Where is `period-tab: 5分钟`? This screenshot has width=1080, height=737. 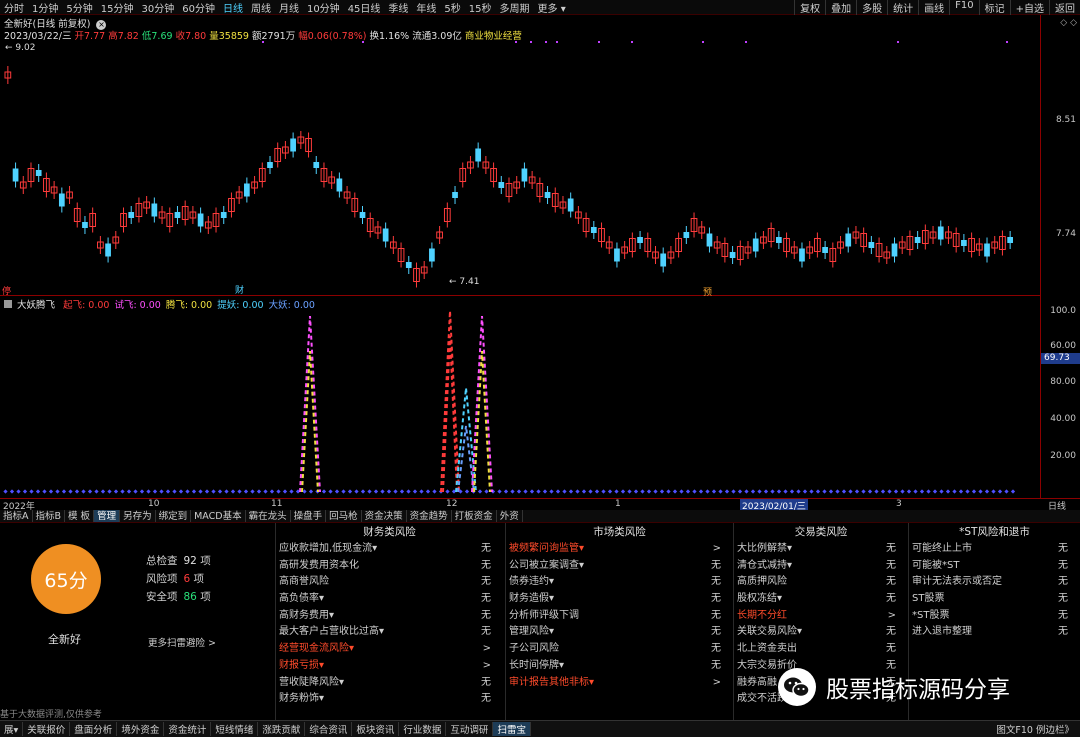
period-tab: 5分钟 is located at coordinates (79, 7).